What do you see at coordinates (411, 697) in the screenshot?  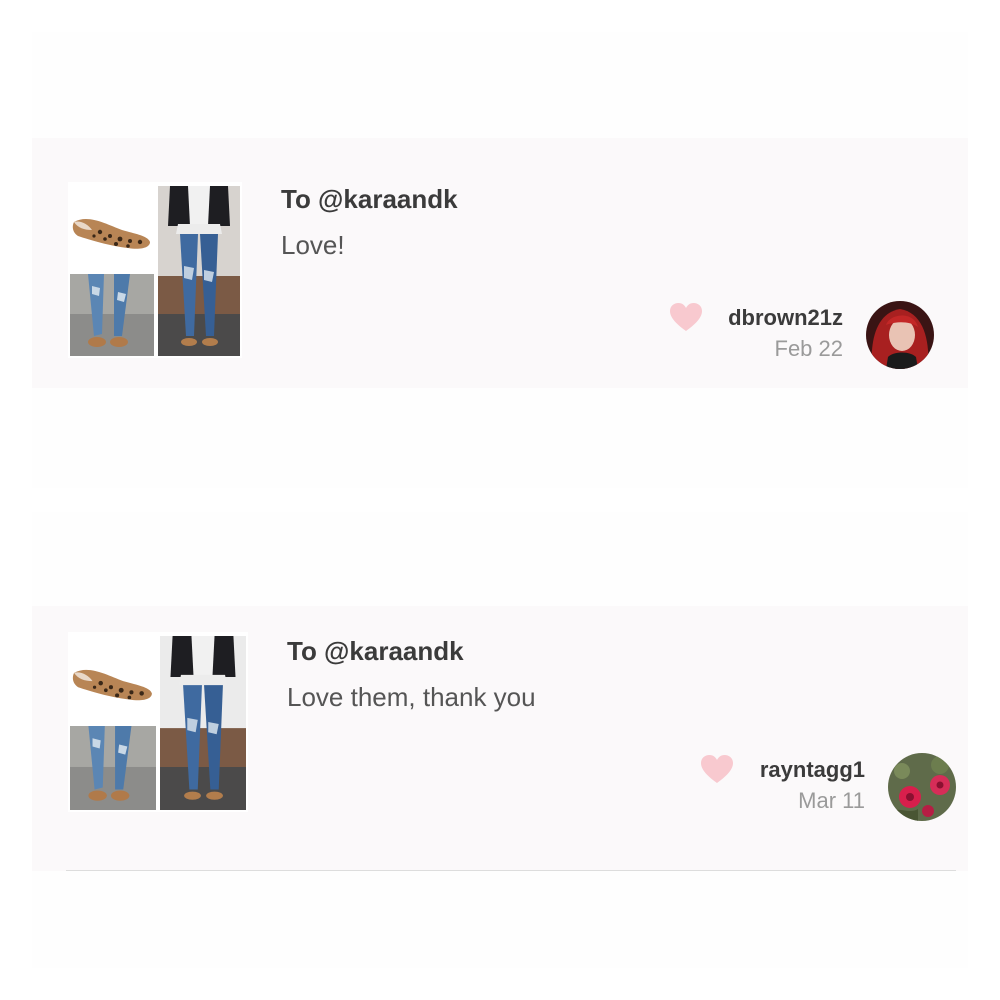 I see `comment-message: Love them, thank you` at bounding box center [411, 697].